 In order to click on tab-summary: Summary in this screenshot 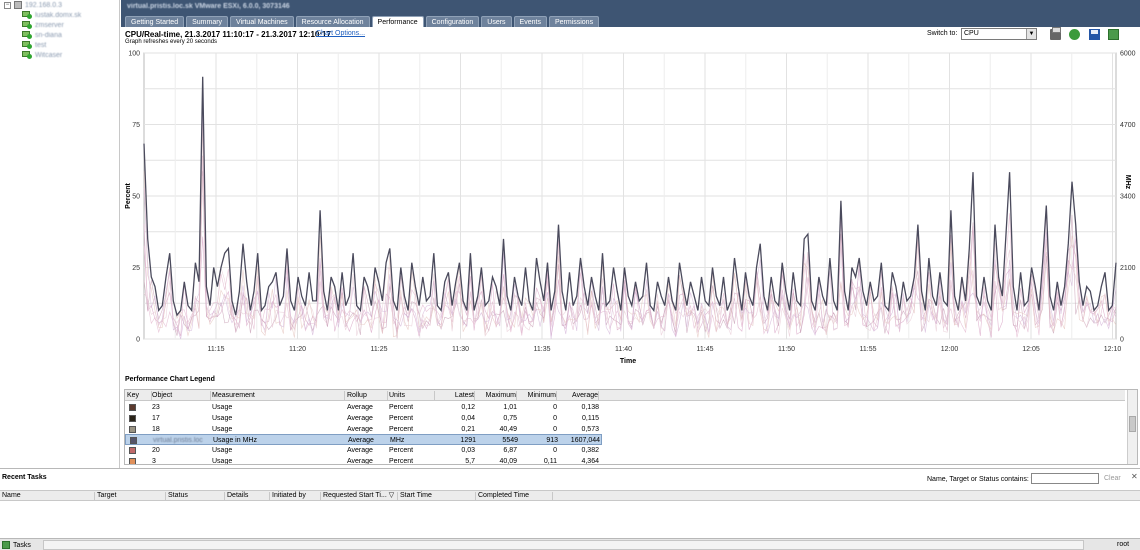, I will do `click(207, 21)`.